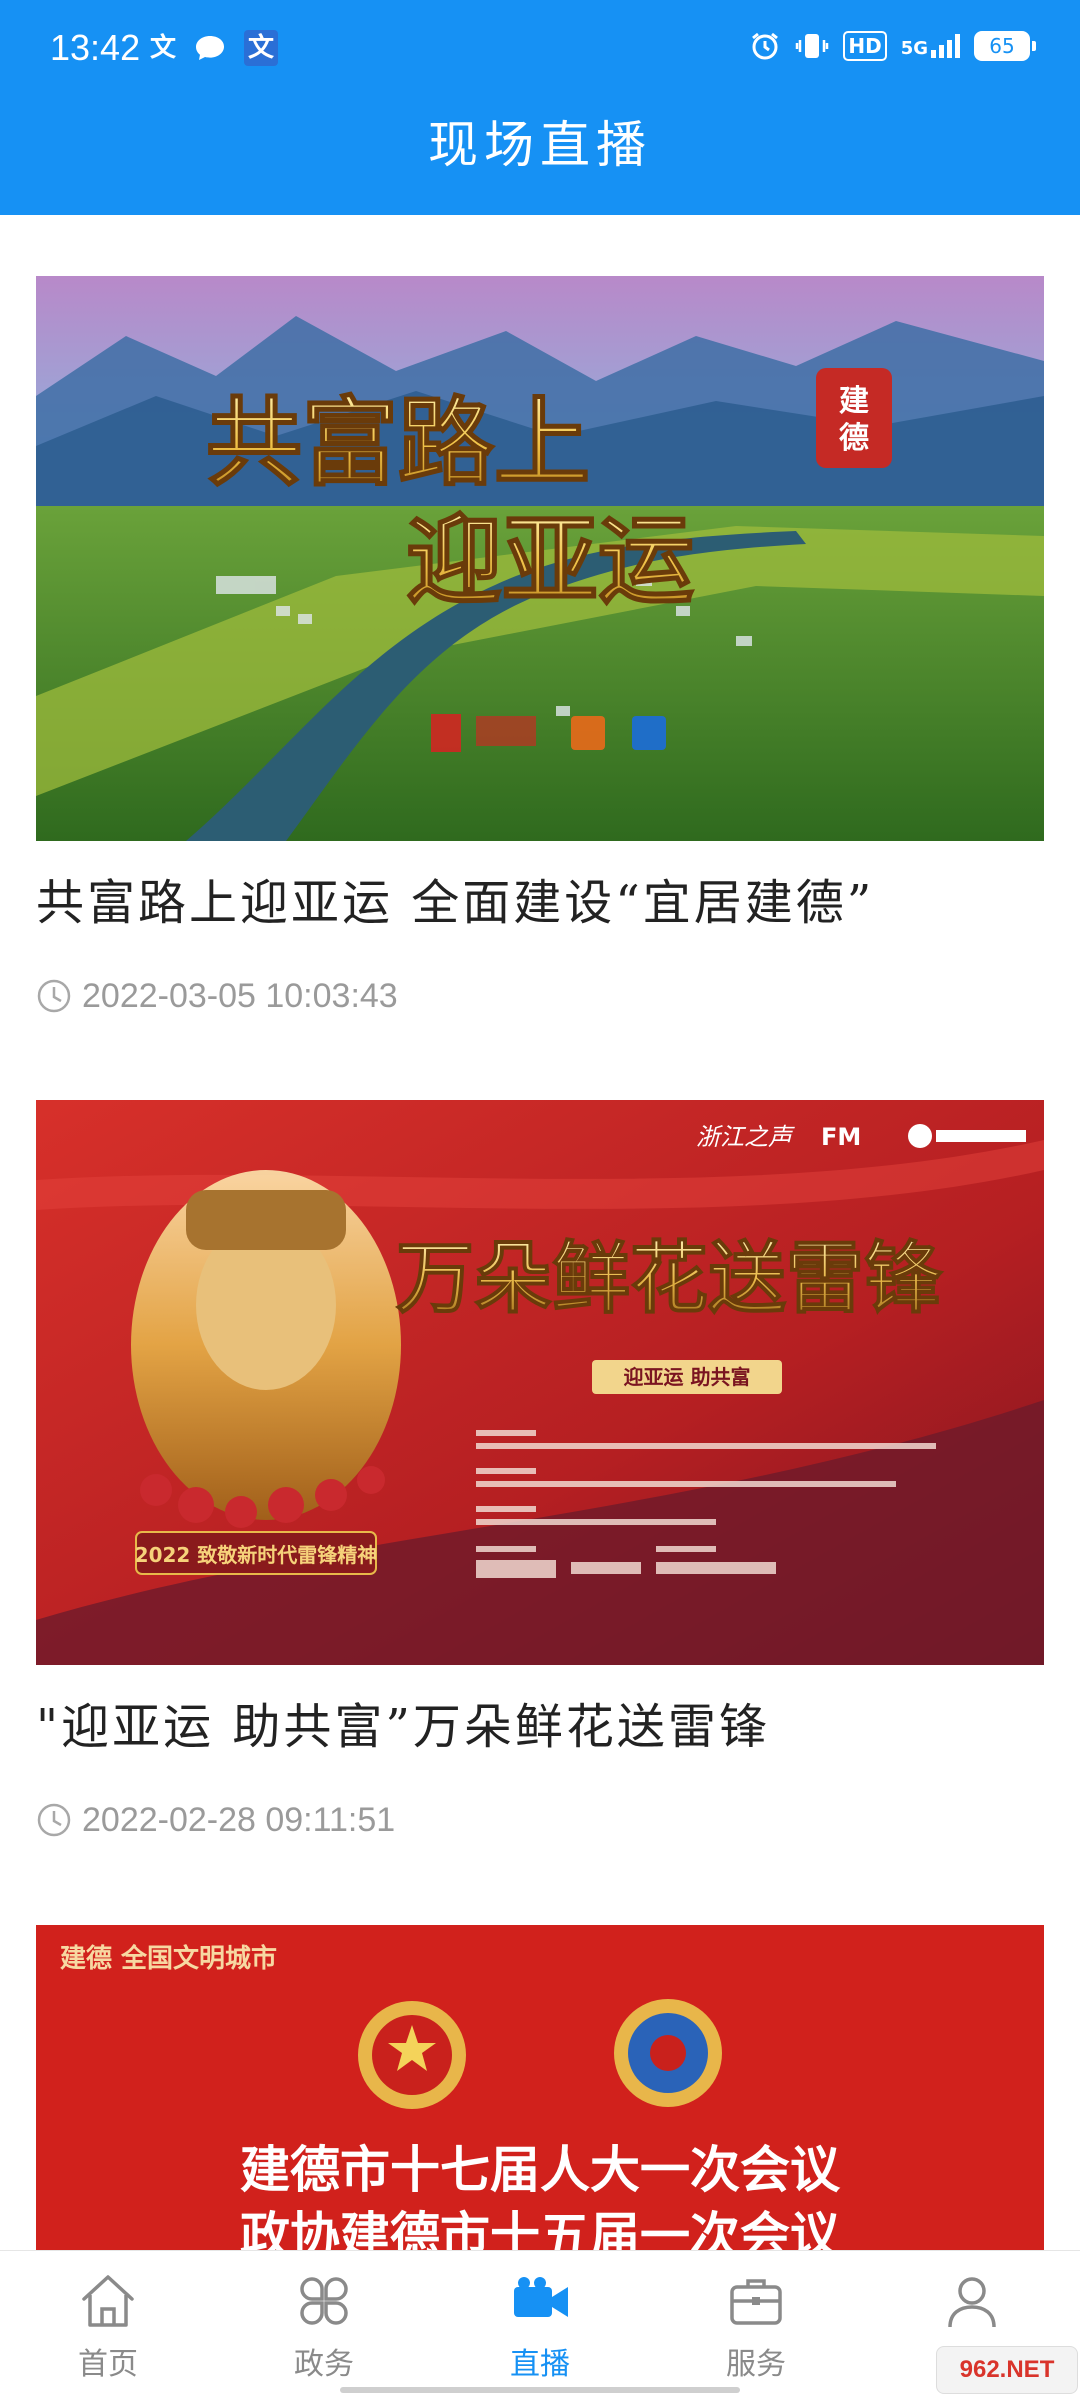 Image resolution: width=1080 pixels, height=2401 pixels. What do you see at coordinates (930, 46) in the screenshot?
I see `signal-icon: 5G` at bounding box center [930, 46].